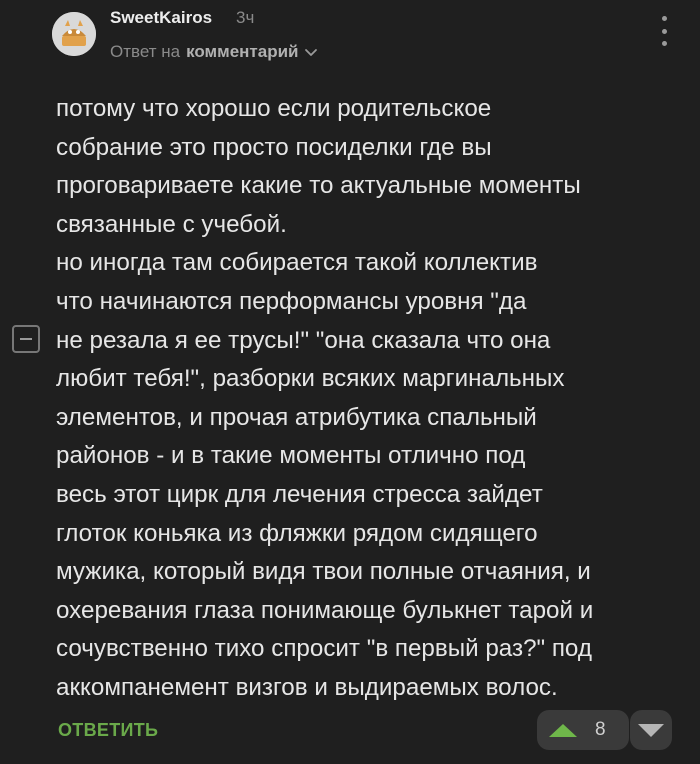  What do you see at coordinates (291, 301) in the screenshot?
I see `comment-line: что начинаются перформансы уровня "да` at bounding box center [291, 301].